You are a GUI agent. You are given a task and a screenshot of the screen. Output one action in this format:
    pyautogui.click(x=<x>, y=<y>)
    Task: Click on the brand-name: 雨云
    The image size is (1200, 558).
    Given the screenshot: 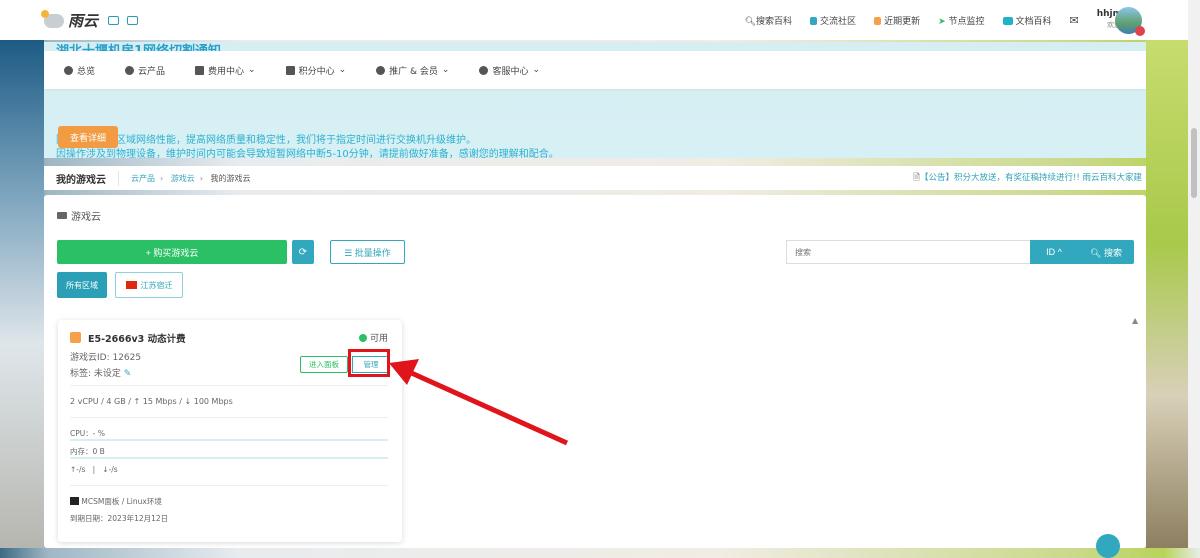 What is the action you would take?
    pyautogui.click(x=83, y=21)
    